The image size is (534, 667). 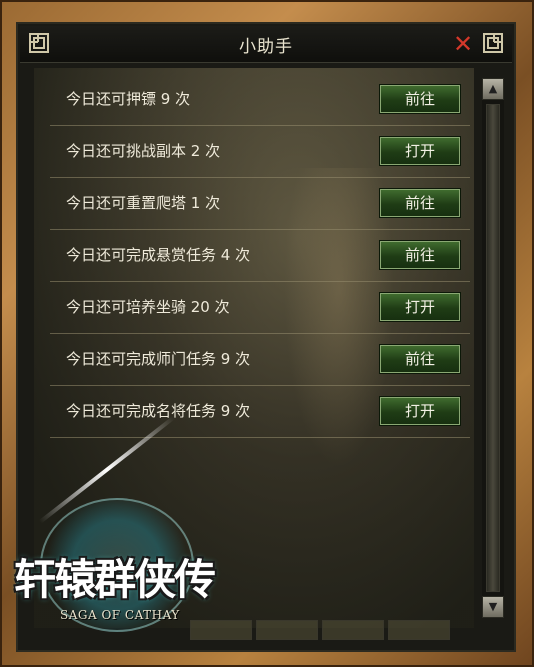 What do you see at coordinates (266, 47) in the screenshot?
I see `window-title: 小助手` at bounding box center [266, 47].